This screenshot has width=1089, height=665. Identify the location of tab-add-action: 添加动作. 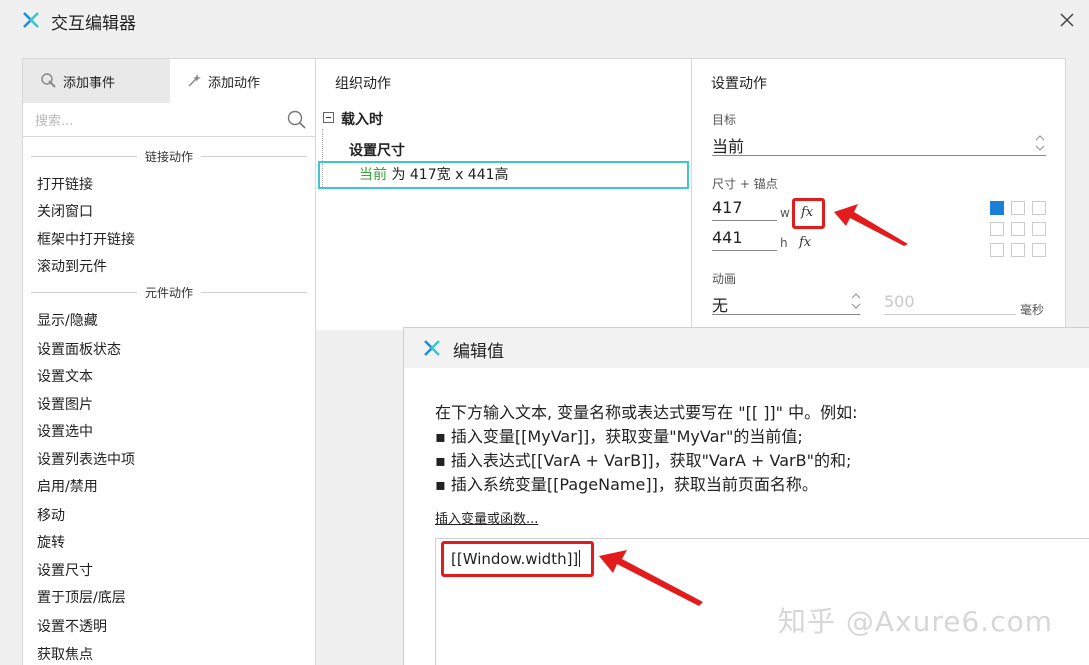
(243, 81).